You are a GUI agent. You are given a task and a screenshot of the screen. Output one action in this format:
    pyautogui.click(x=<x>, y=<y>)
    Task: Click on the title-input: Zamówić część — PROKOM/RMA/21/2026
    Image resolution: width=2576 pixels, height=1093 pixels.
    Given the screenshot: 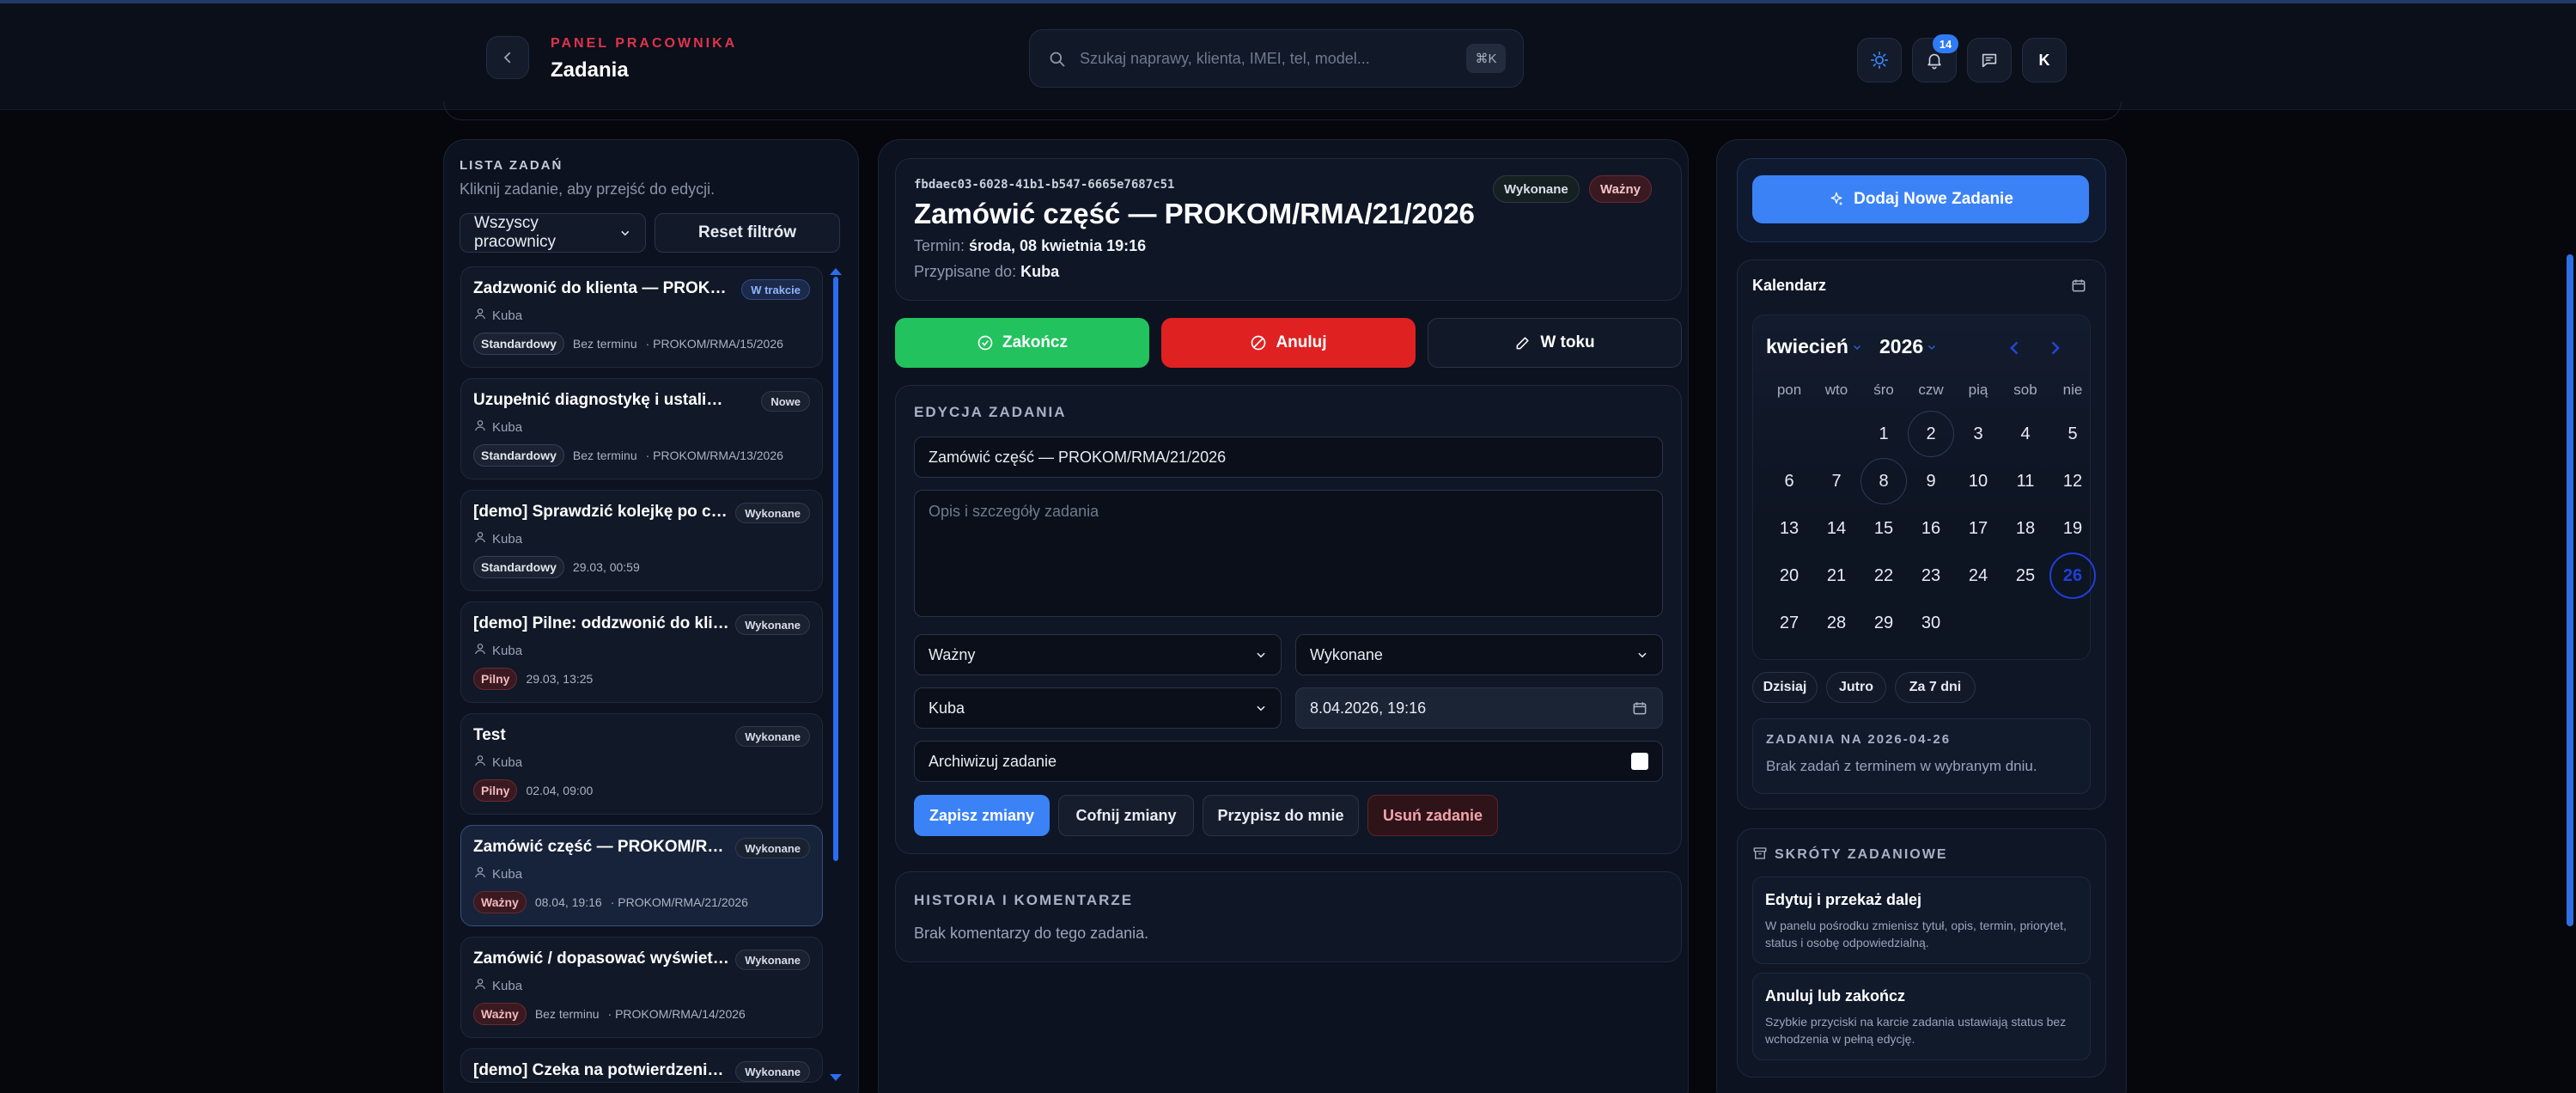 What is the action you would take?
    pyautogui.click(x=1288, y=457)
    